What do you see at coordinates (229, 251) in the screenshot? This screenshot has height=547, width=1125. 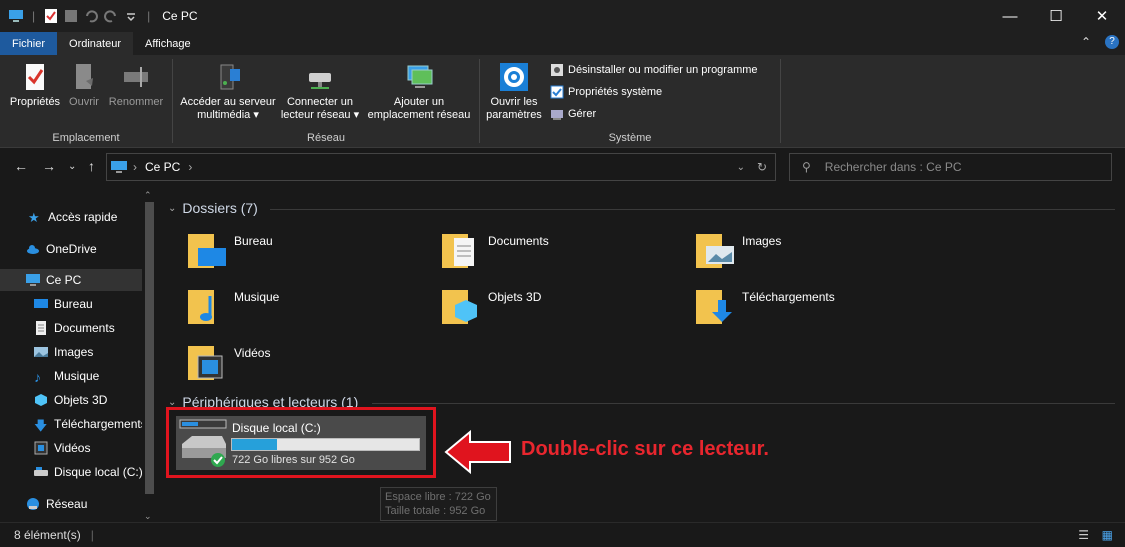 I see `folder-item-desktop: Bureau` at bounding box center [229, 251].